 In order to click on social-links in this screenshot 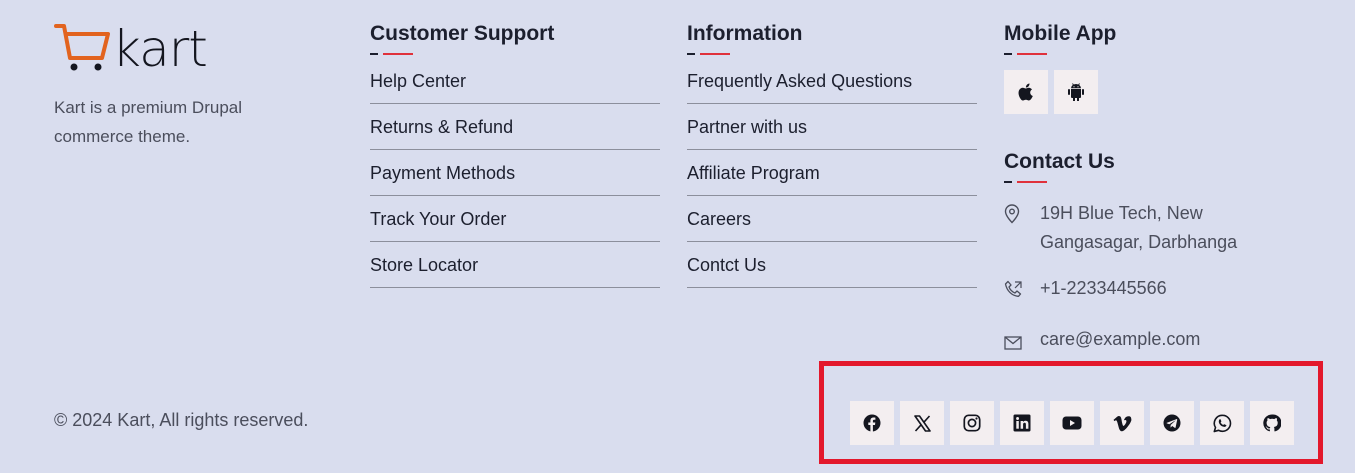, I will do `click(1072, 423)`.